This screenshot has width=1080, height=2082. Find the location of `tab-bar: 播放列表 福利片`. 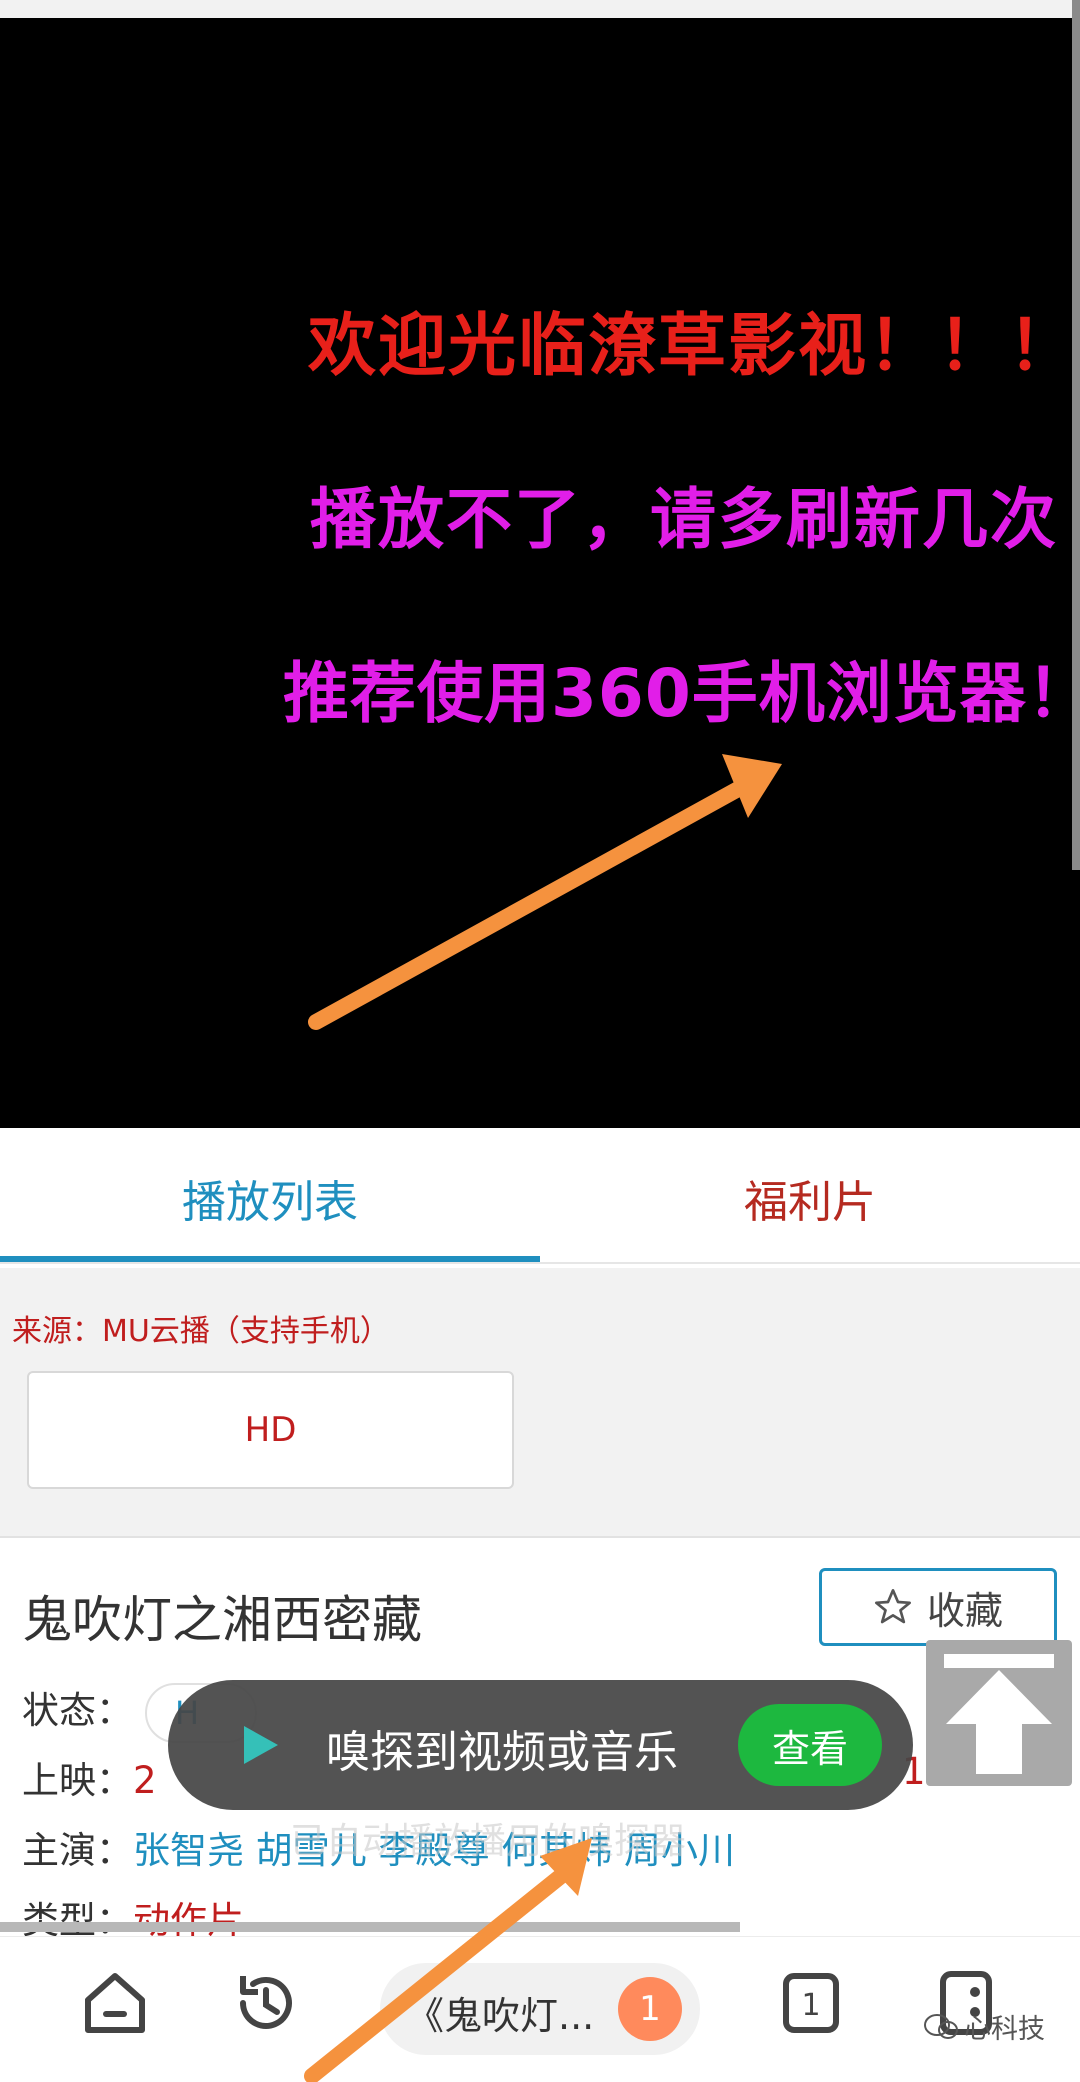

tab-bar: 播放列表 福利片 is located at coordinates (540, 1198).